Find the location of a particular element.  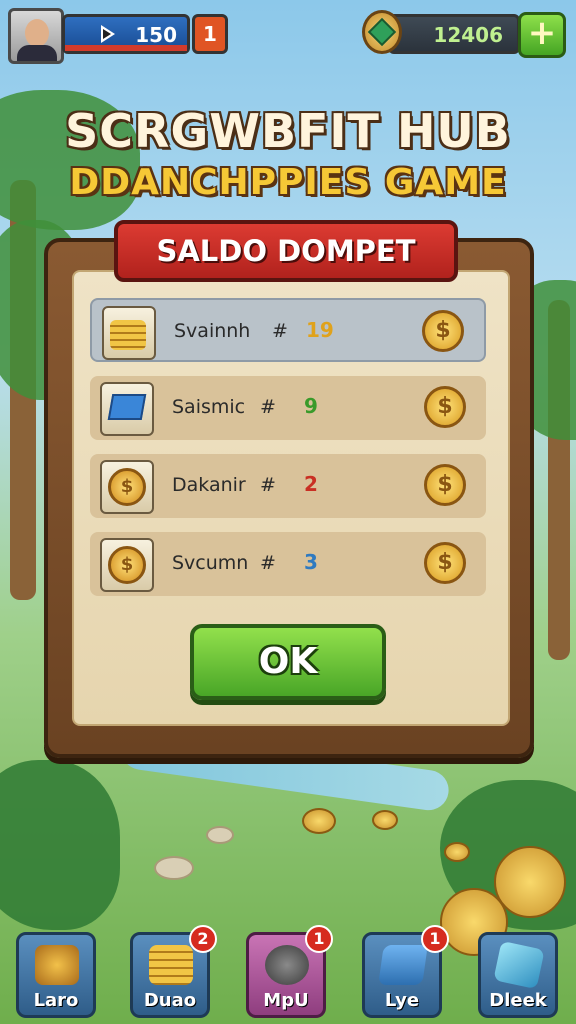

modal-header: SALDO DOMPET is located at coordinates (286, 251).